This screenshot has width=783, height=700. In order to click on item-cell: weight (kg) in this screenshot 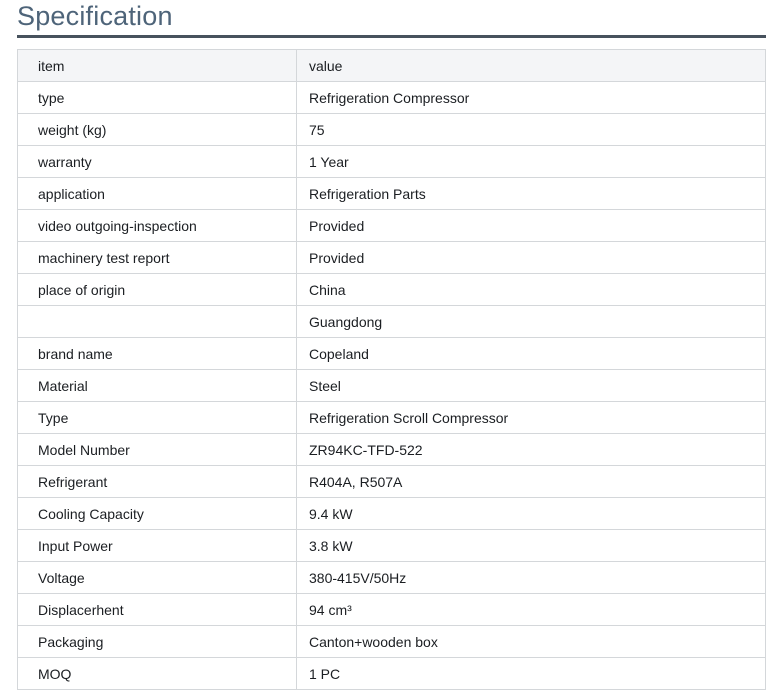, I will do `click(157, 129)`.